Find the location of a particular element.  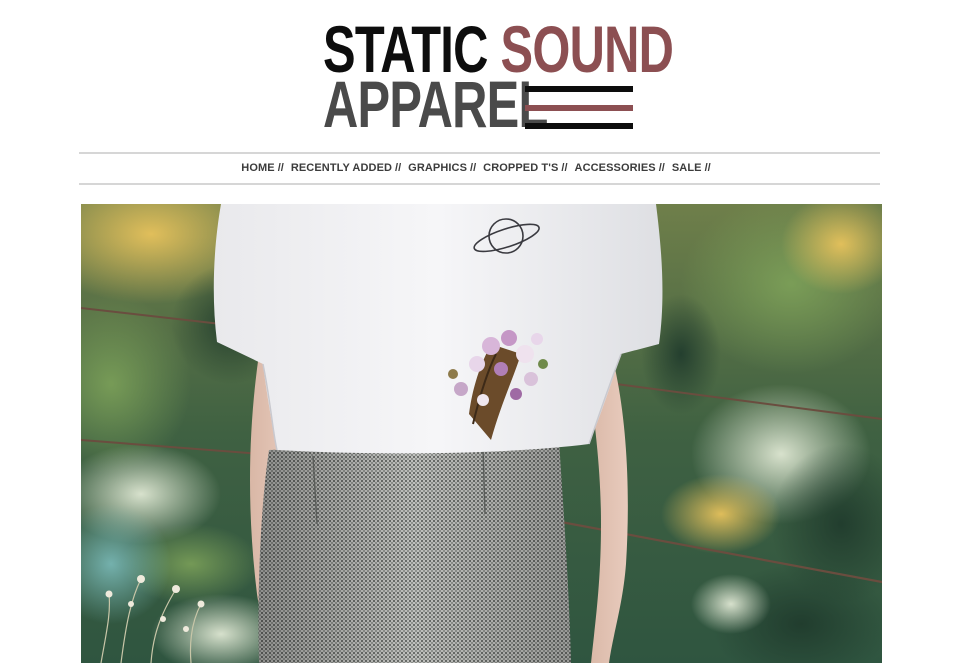

logo-stripe-maroon is located at coordinates (579, 108).